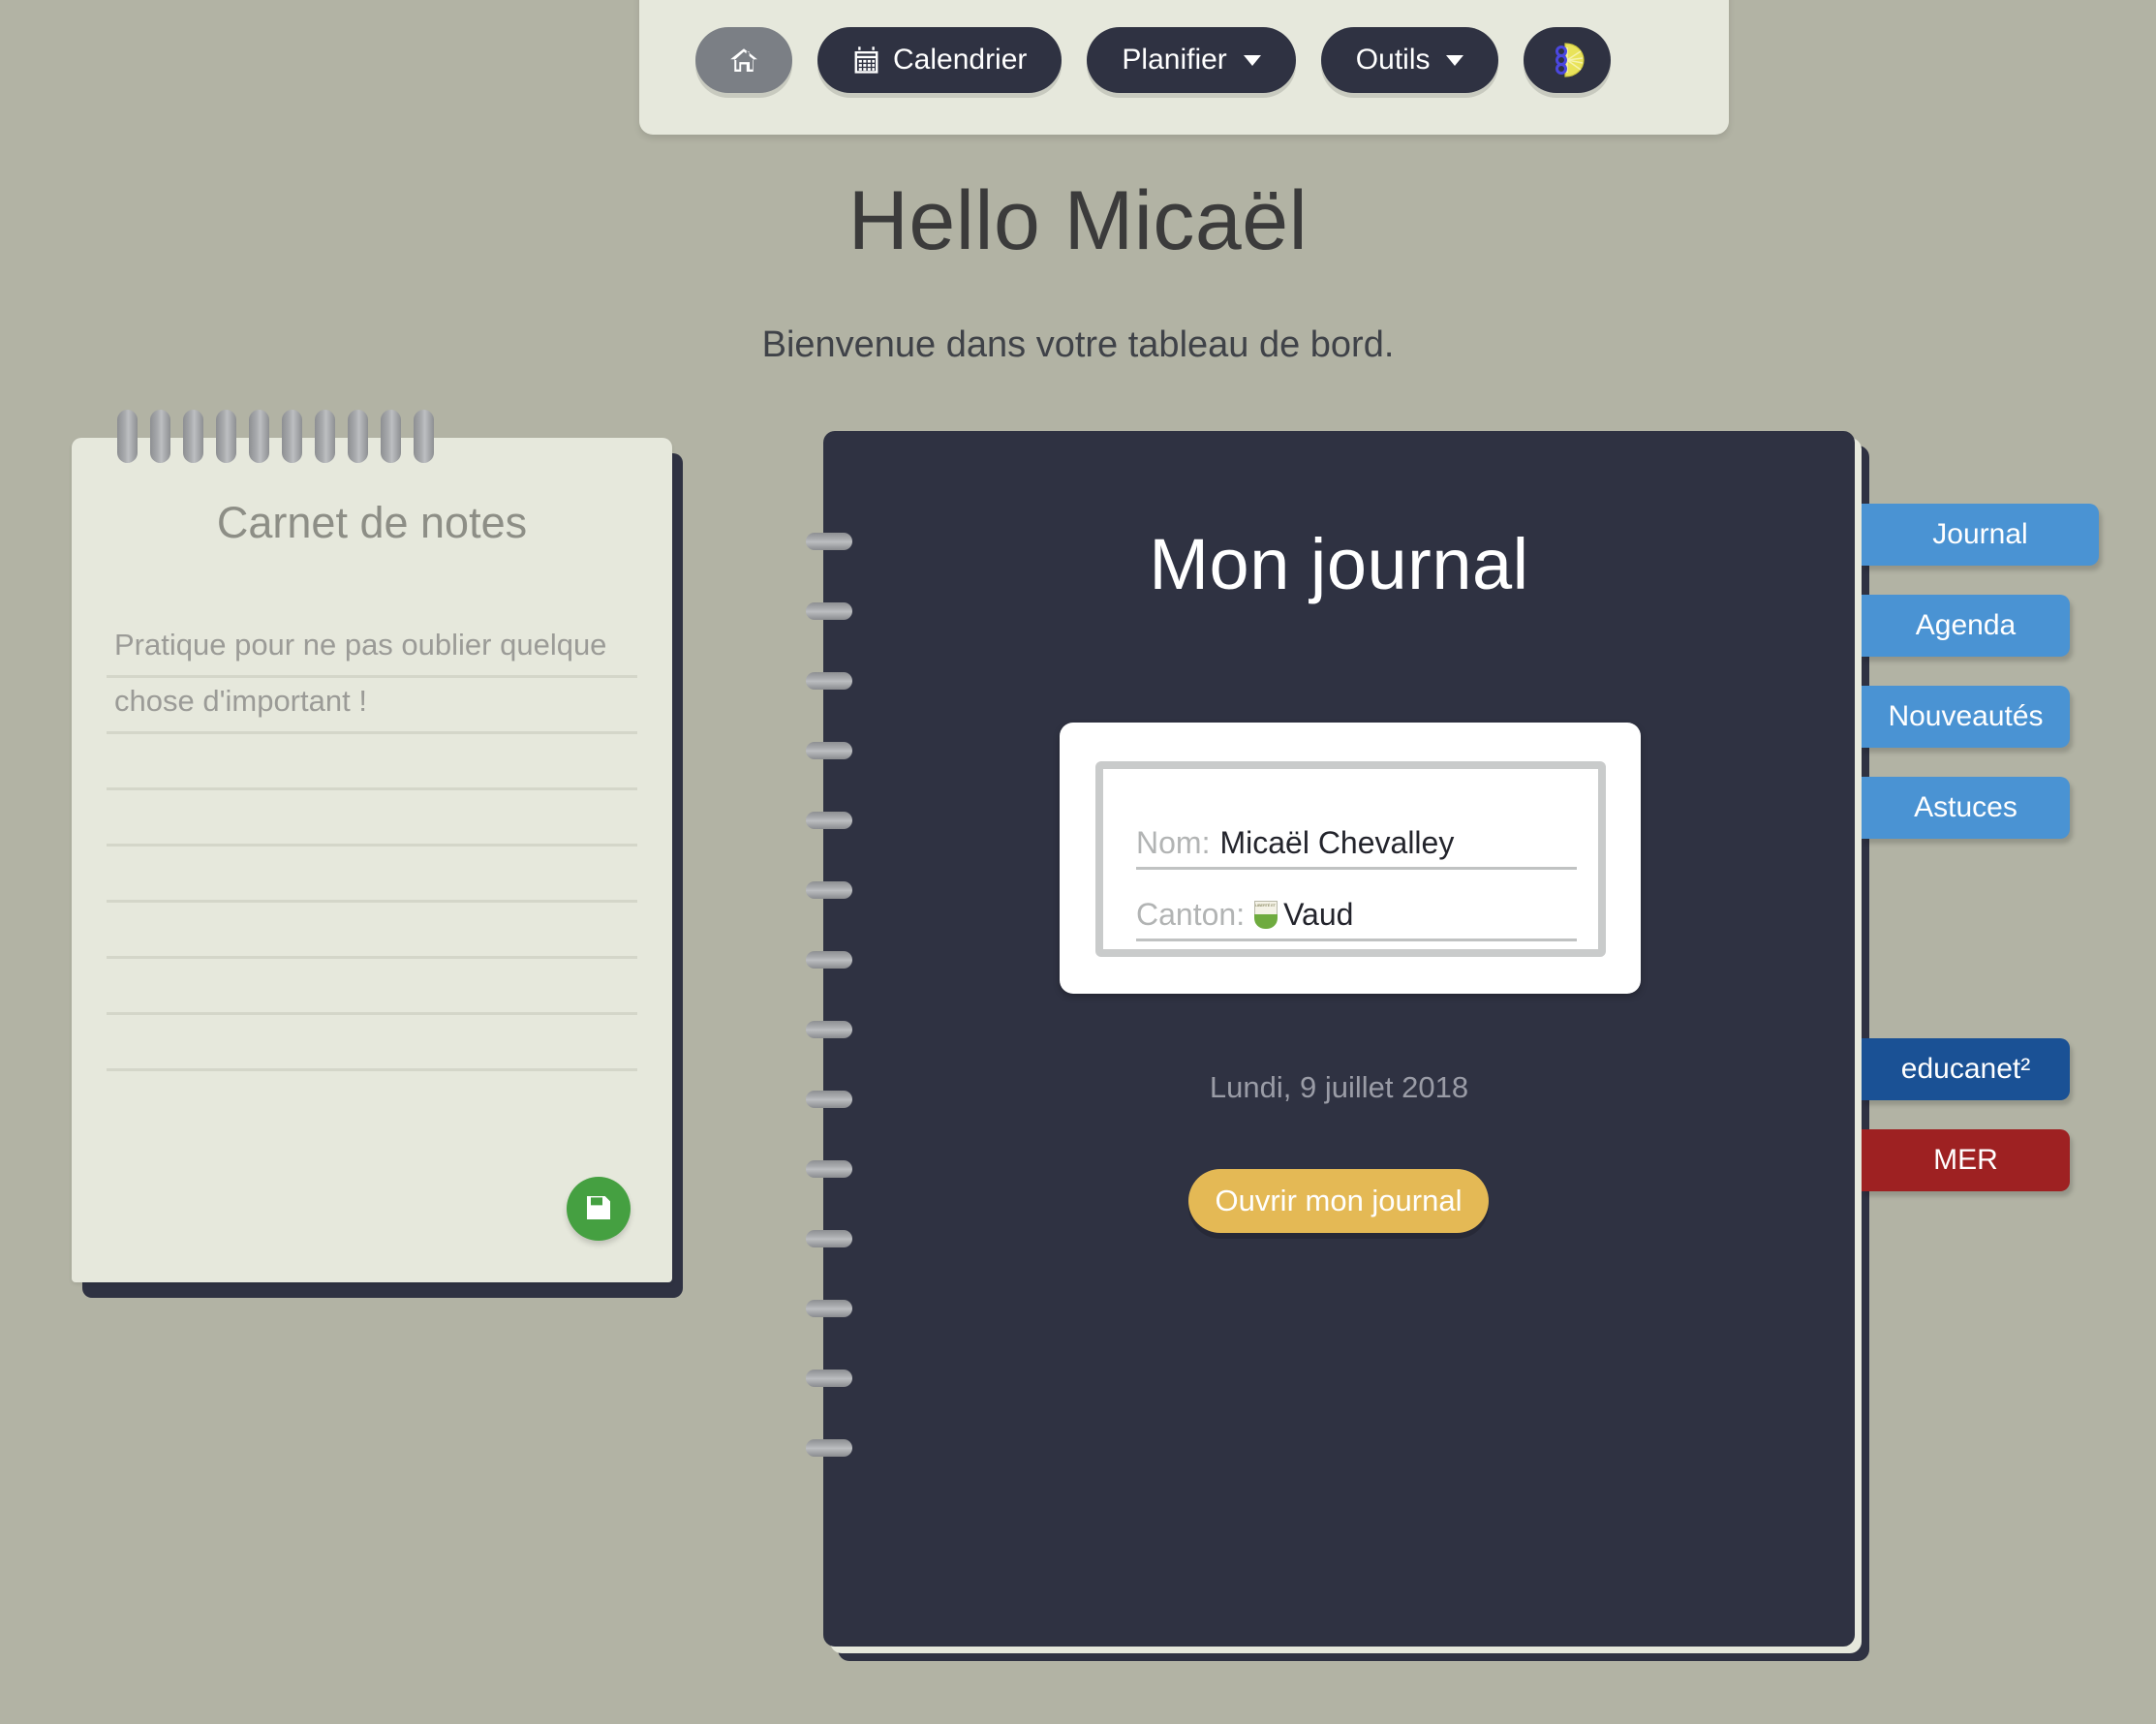 The image size is (2156, 1724). I want to click on save-floppy-icon, so click(599, 1209).